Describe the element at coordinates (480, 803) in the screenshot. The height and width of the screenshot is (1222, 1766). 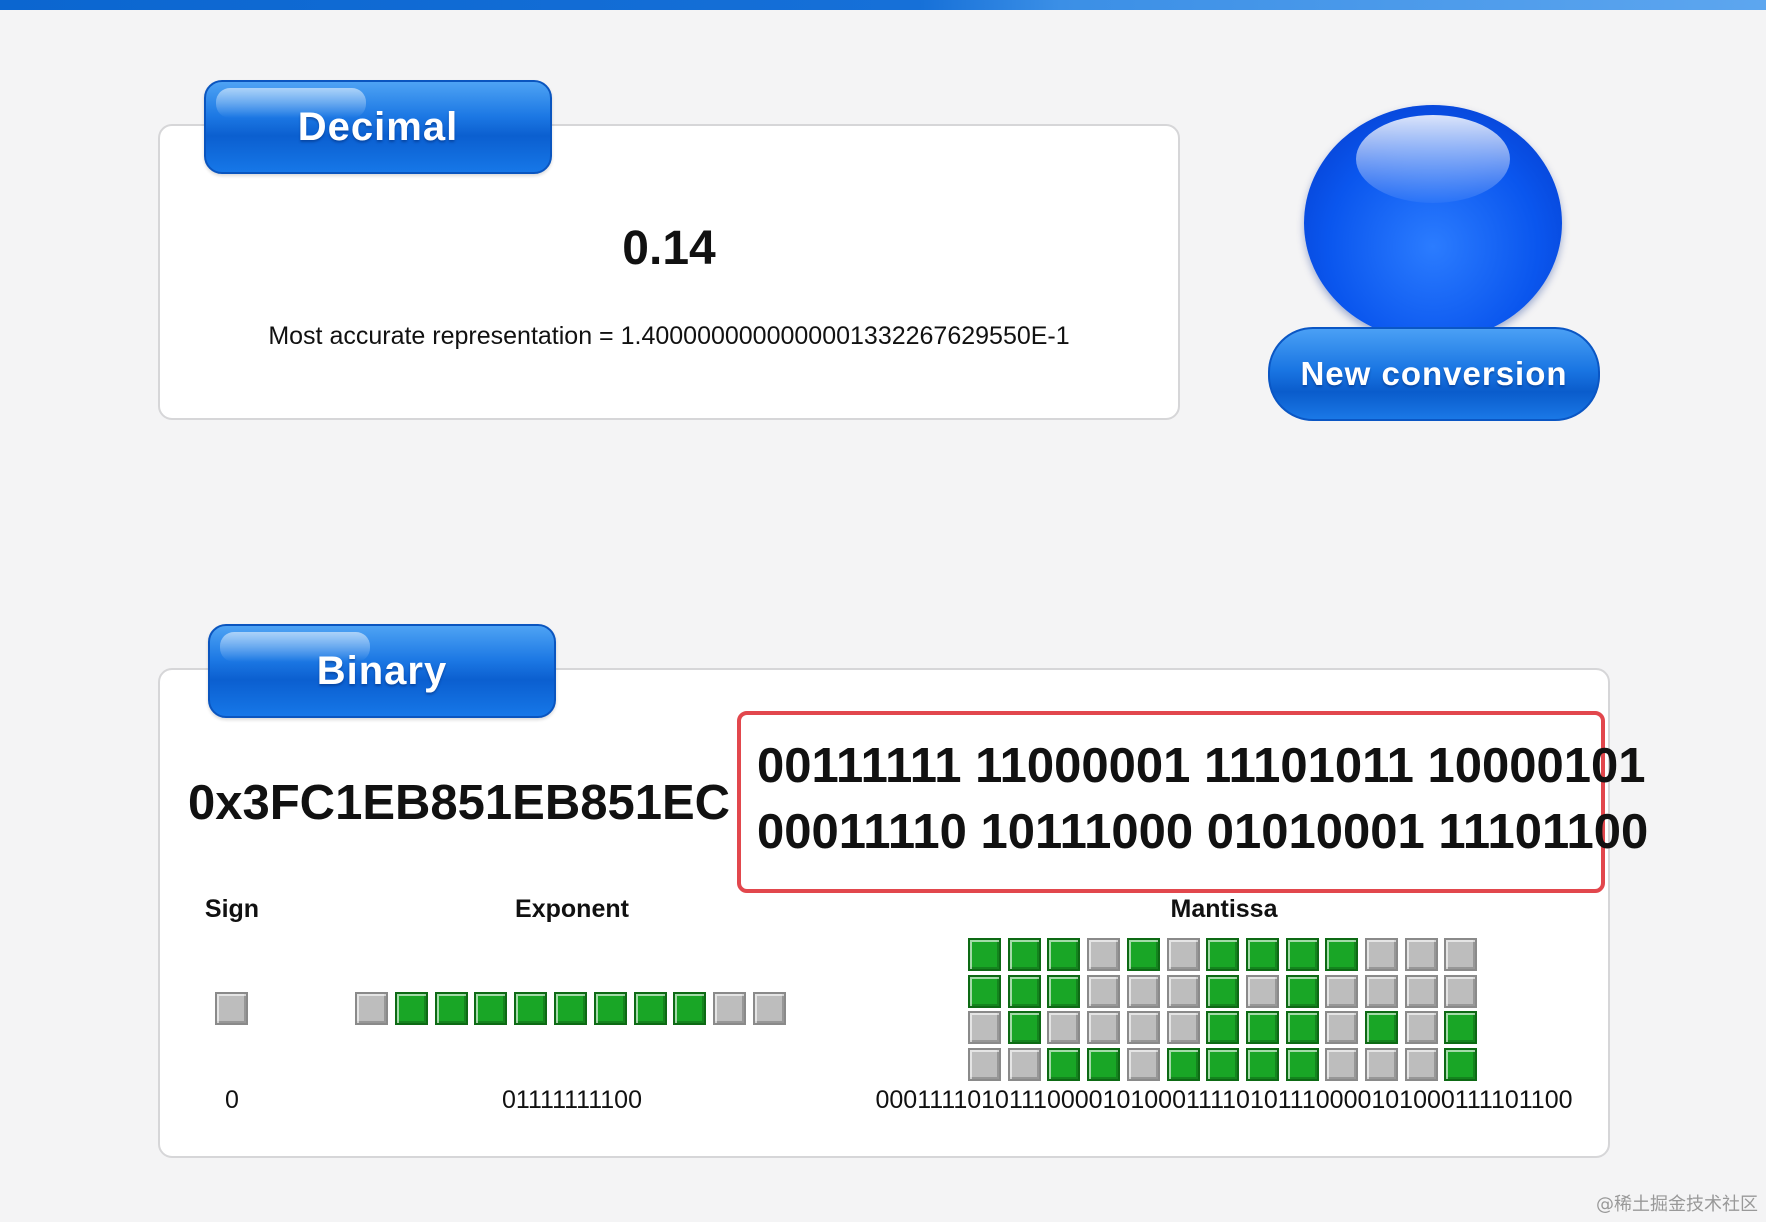
I see `hex-value: 0x3FC1EB851EB851EC =` at that location.